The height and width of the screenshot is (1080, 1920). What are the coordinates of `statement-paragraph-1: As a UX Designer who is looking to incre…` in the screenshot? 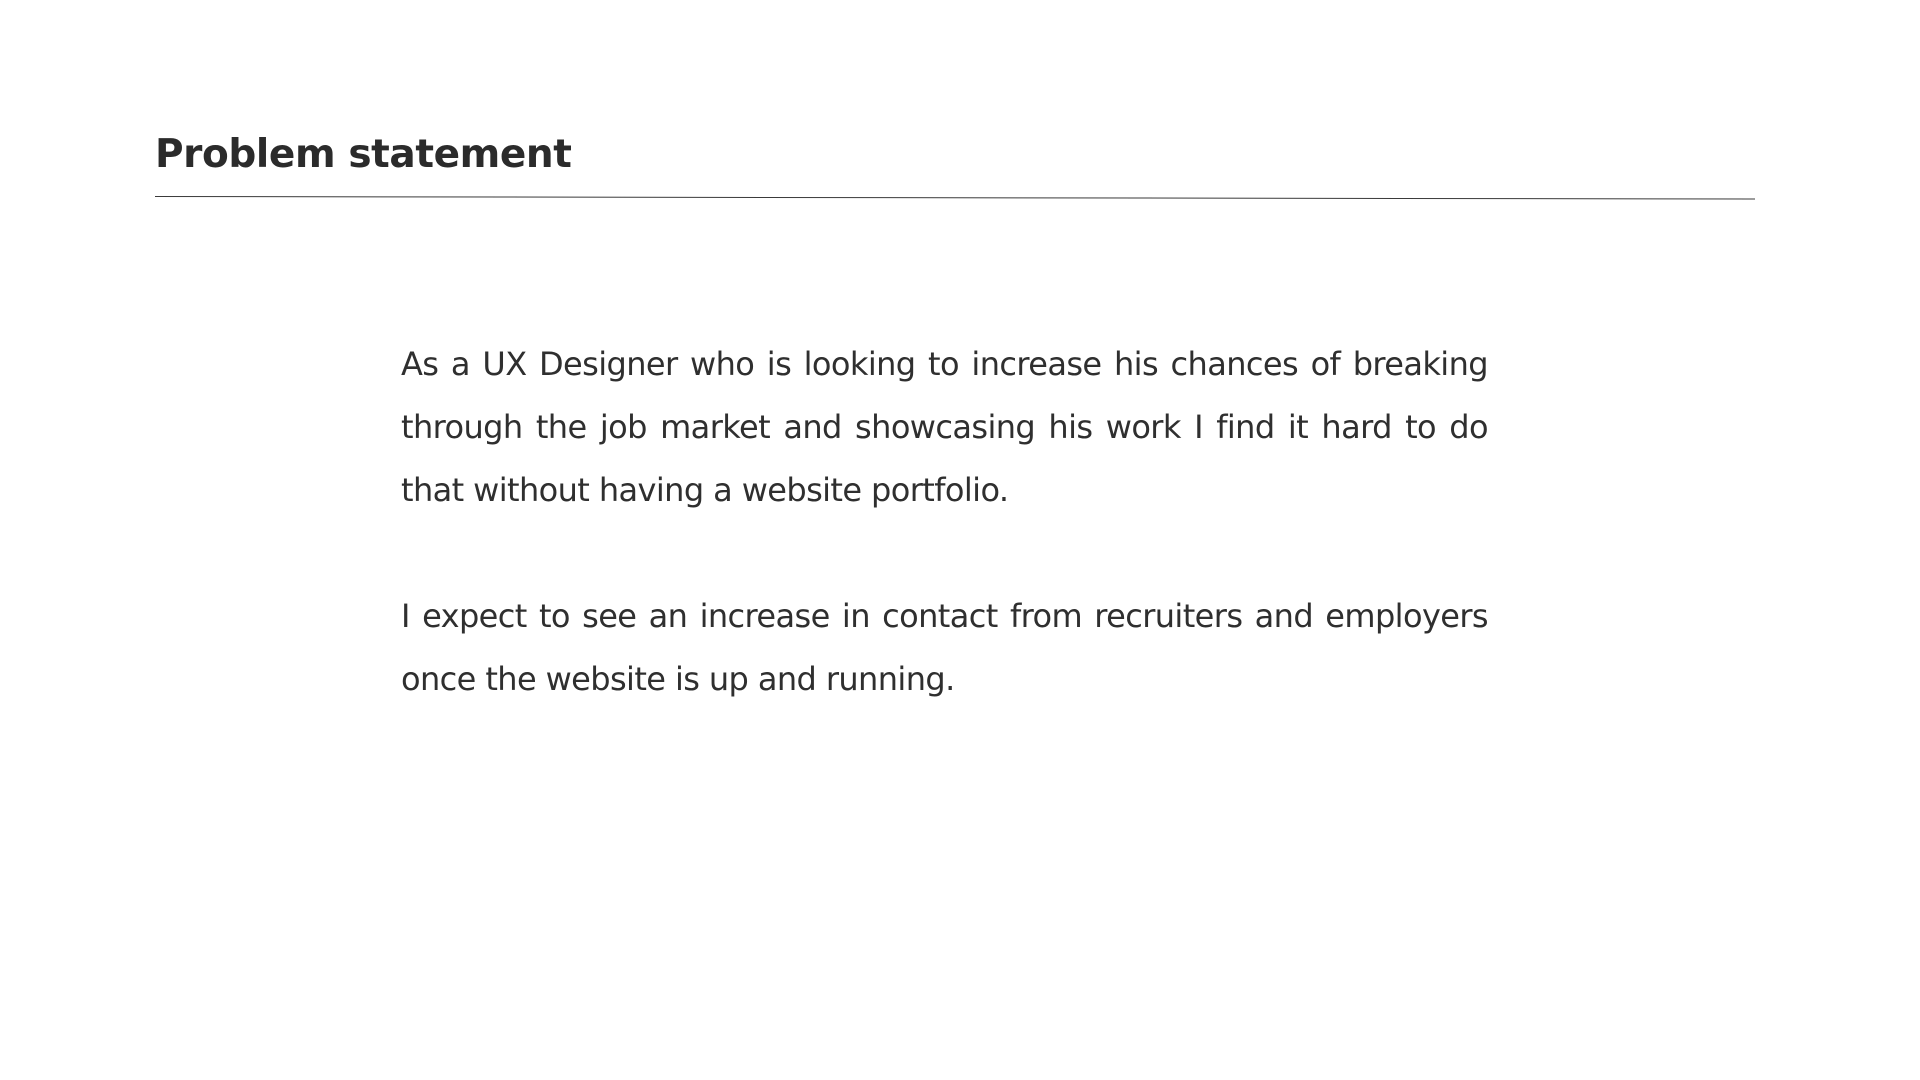 It's located at (945, 427).